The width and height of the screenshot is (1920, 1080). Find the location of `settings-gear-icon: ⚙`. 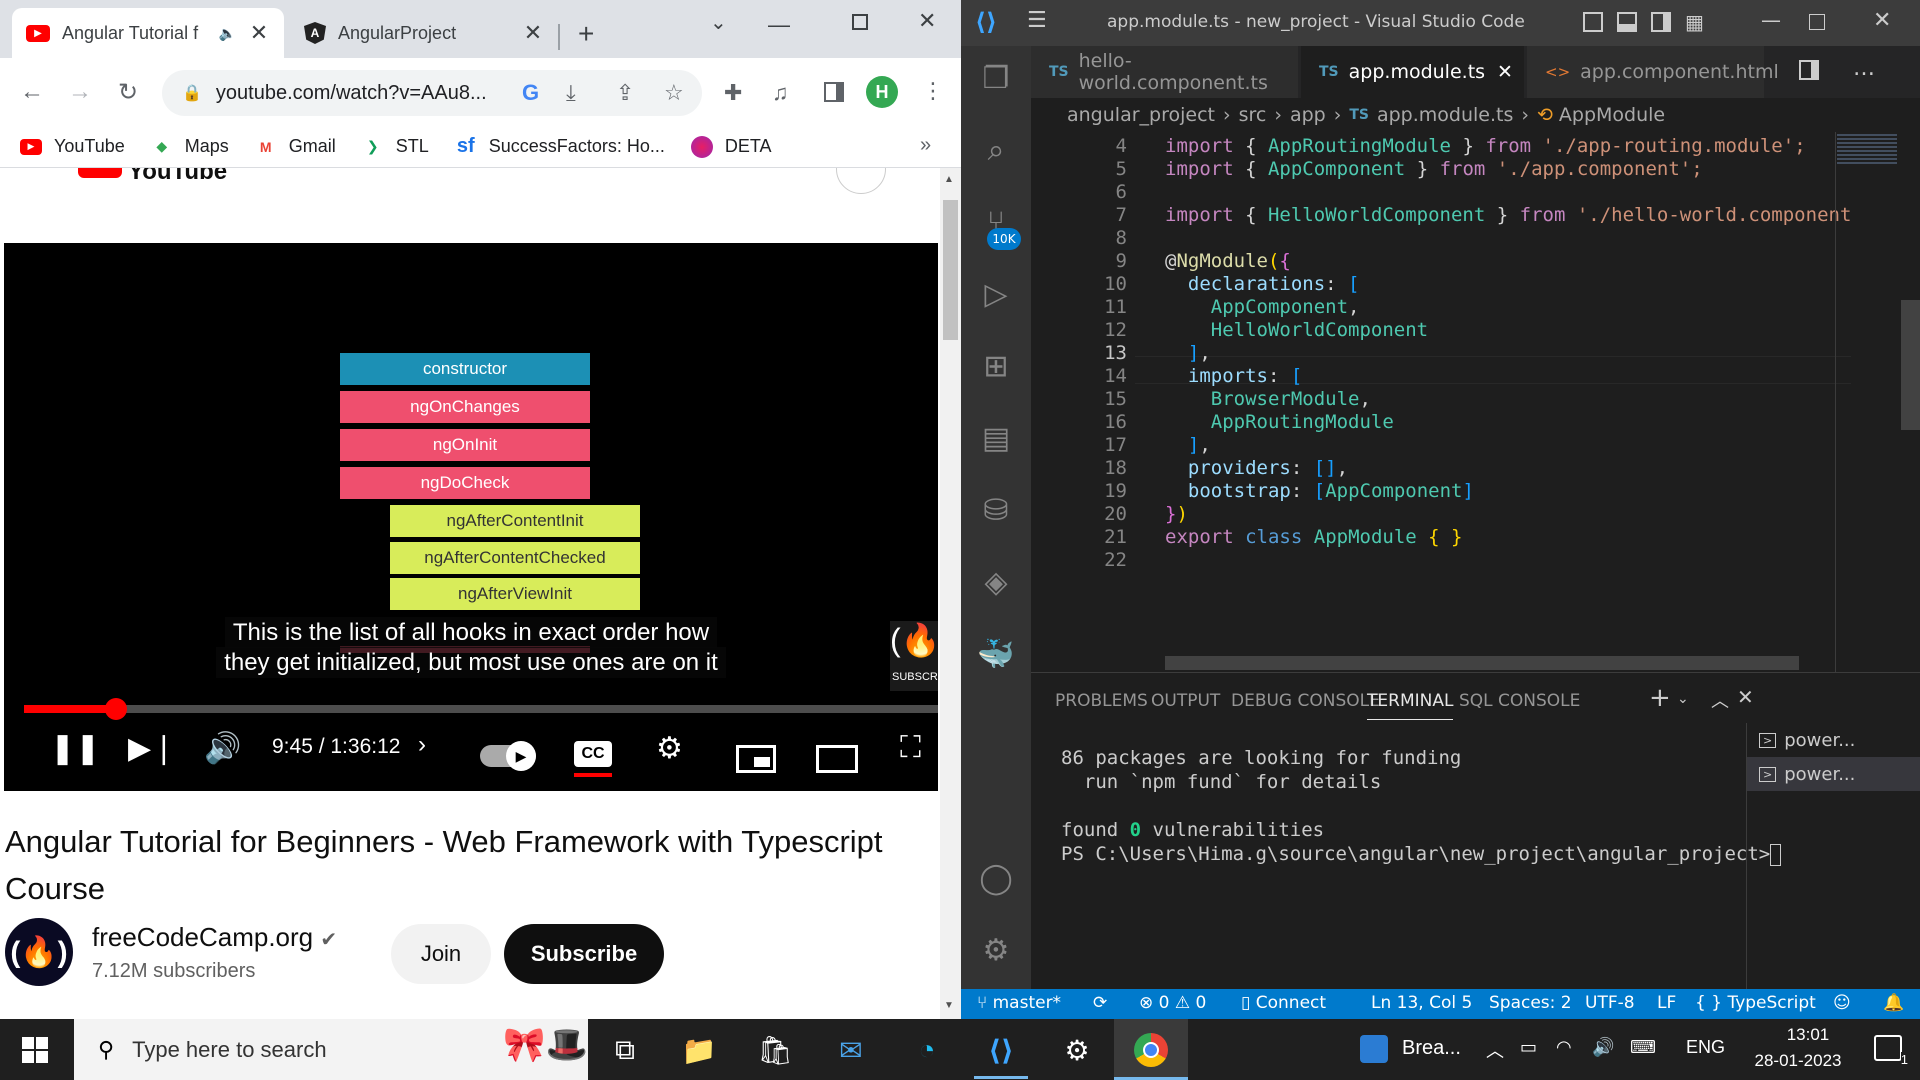

settings-gear-icon: ⚙ is located at coordinates (669, 748).